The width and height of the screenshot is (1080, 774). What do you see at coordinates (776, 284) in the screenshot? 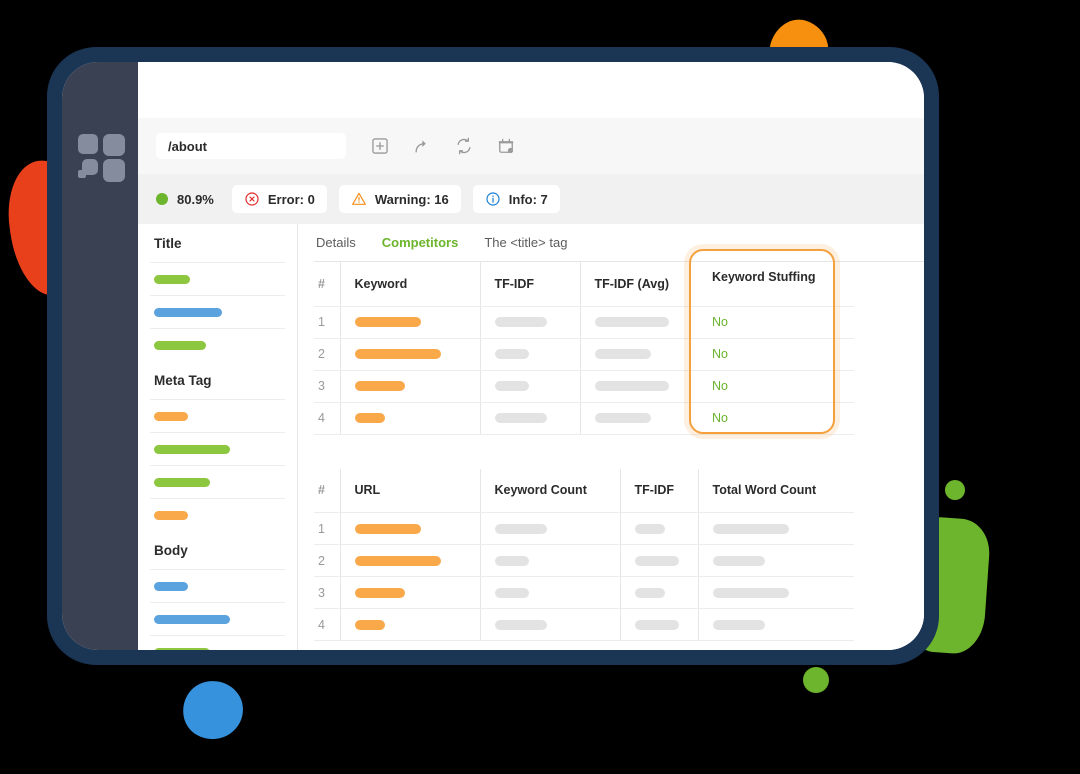
I see `col-header-keyword-stuffing: Keyword Stuffing` at bounding box center [776, 284].